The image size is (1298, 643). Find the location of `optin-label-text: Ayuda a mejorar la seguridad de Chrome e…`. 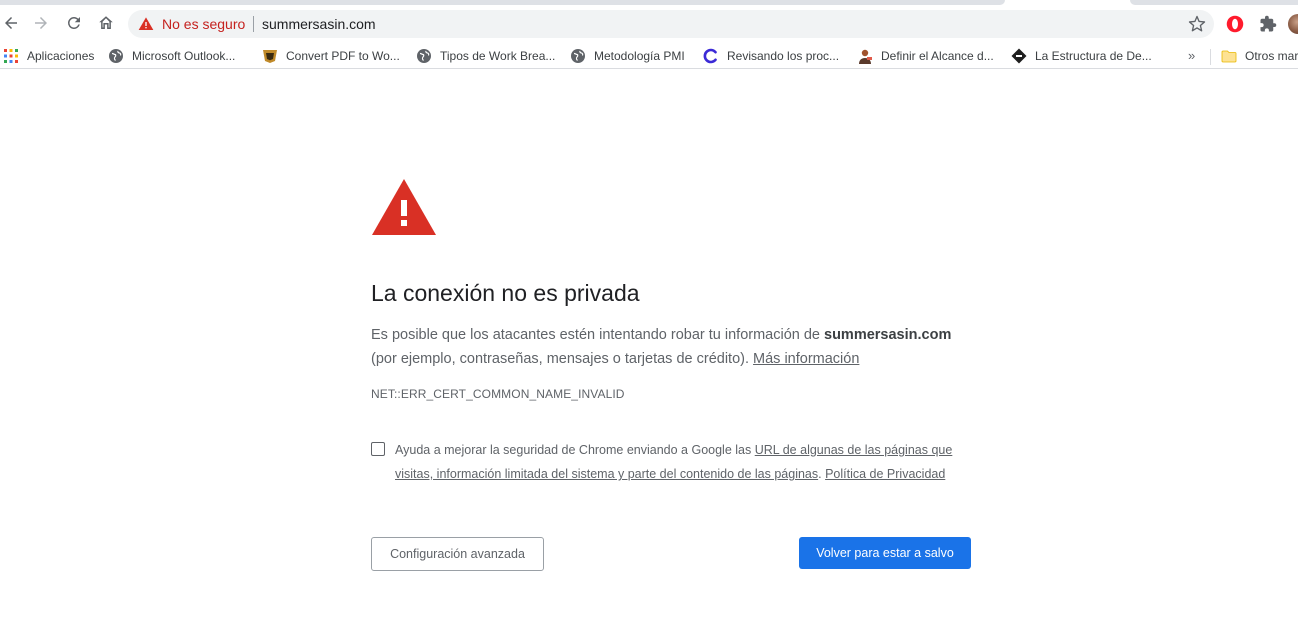

optin-label-text: Ayuda a mejorar la seguridad de Chrome e… is located at coordinates (575, 450).